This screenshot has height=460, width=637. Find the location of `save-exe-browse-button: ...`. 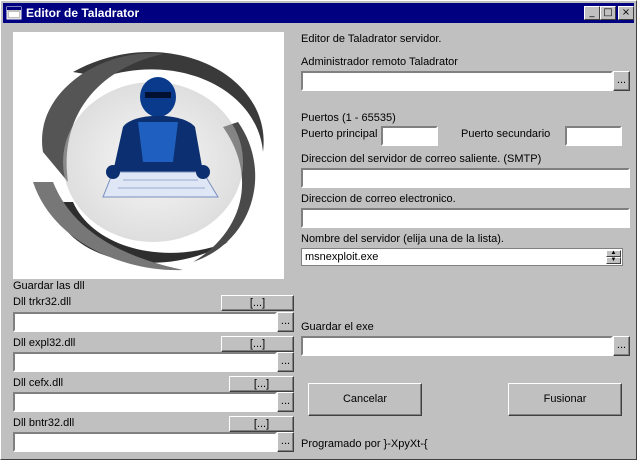

save-exe-browse-button: ... is located at coordinates (621, 346).